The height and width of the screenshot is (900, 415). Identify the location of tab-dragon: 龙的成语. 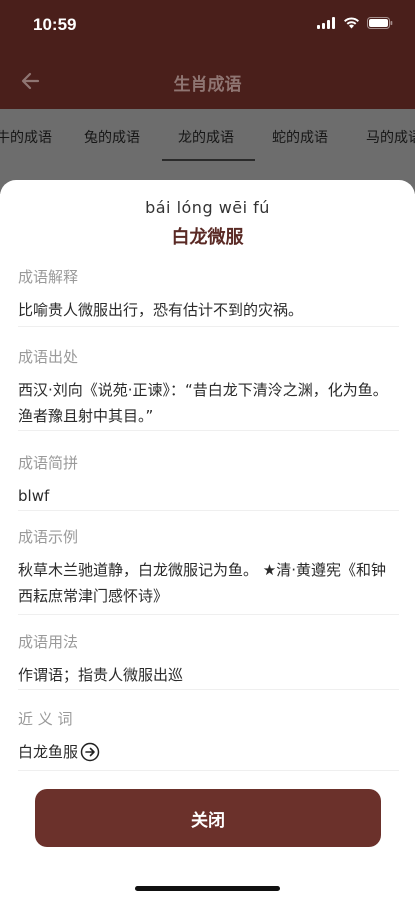
(206, 137).